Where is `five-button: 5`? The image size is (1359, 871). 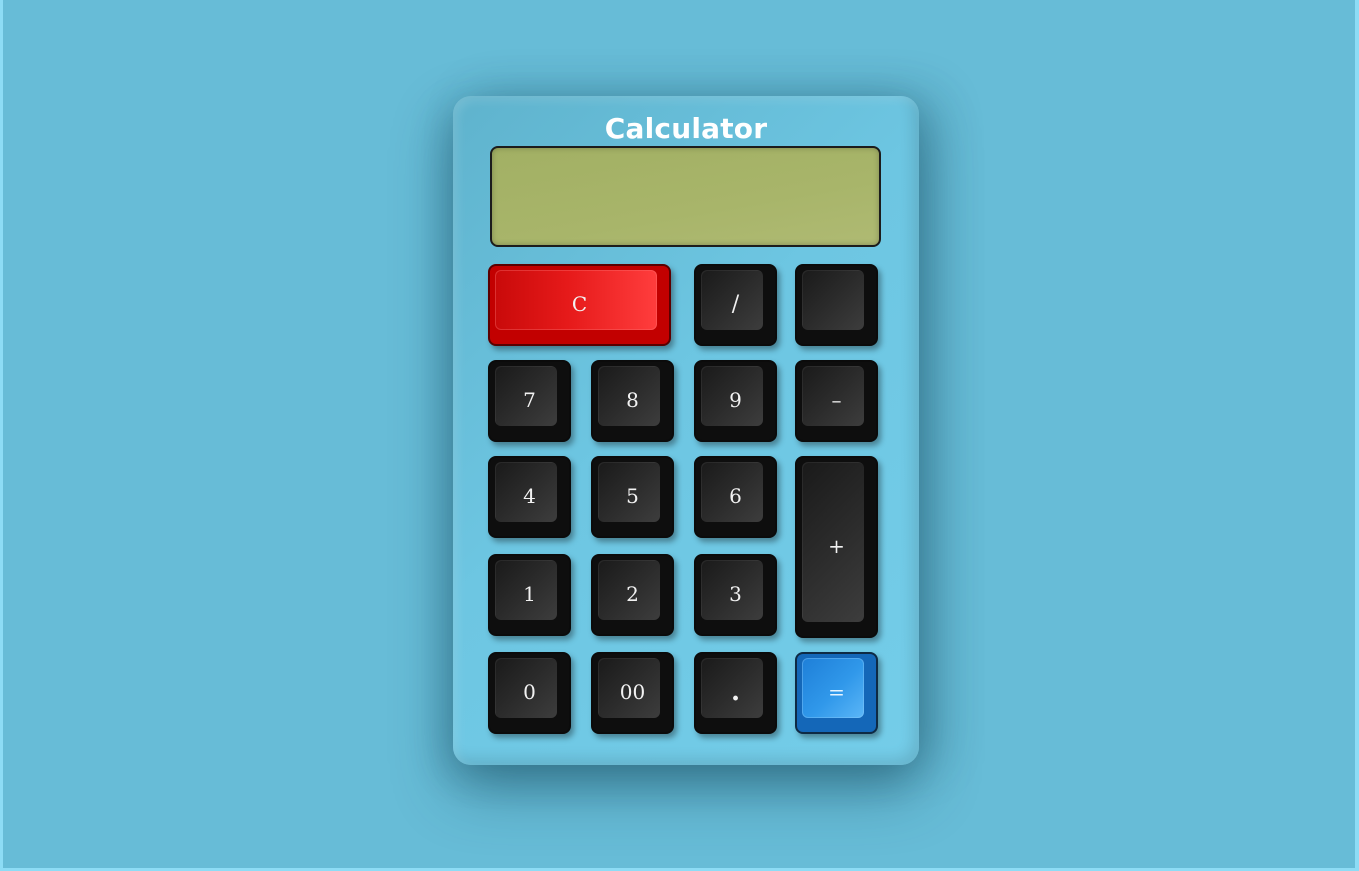
five-button: 5 is located at coordinates (632, 497).